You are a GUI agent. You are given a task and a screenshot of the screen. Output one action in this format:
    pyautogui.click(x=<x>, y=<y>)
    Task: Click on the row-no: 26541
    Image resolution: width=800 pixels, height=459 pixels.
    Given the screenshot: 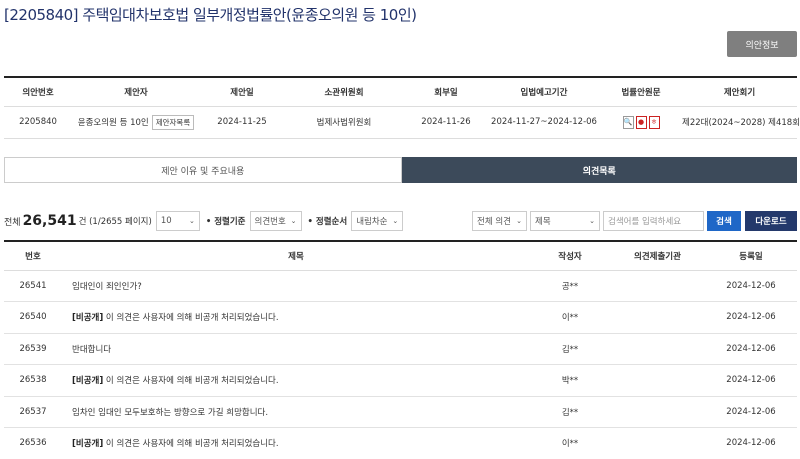 What is the action you would take?
    pyautogui.click(x=33, y=286)
    